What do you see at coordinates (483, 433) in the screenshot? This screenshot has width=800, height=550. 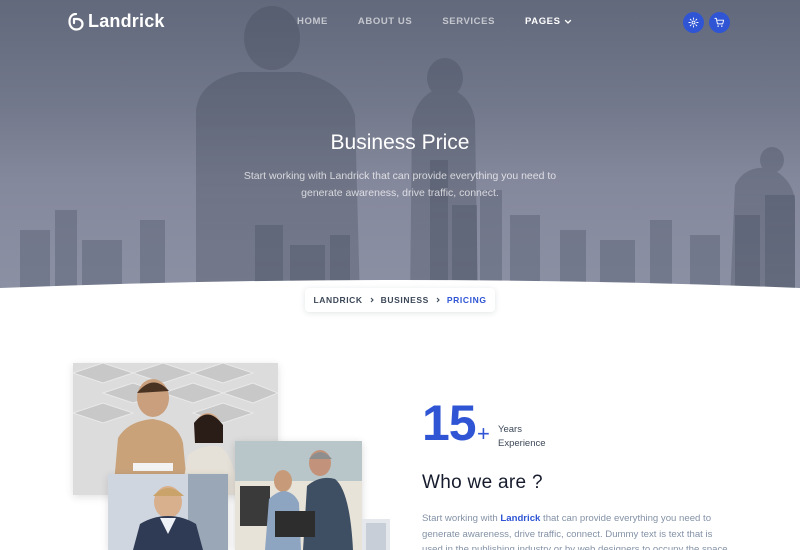 I see `years-plus: +` at bounding box center [483, 433].